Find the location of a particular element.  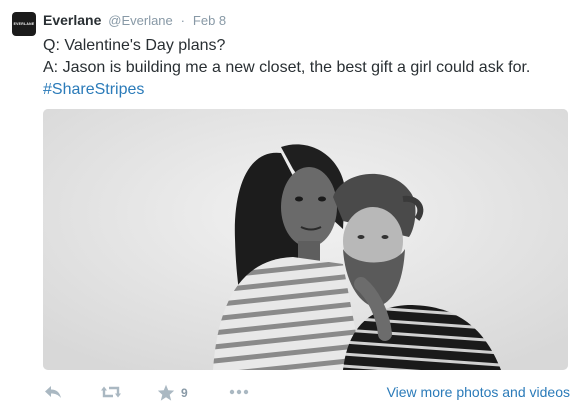

favorite-button: 9 is located at coordinates (172, 392).